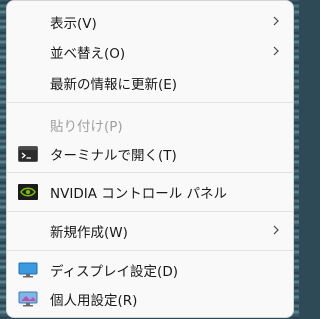 This screenshot has height=319, width=320. Describe the element at coordinates (28, 154) in the screenshot. I see `terminal-icon` at that location.